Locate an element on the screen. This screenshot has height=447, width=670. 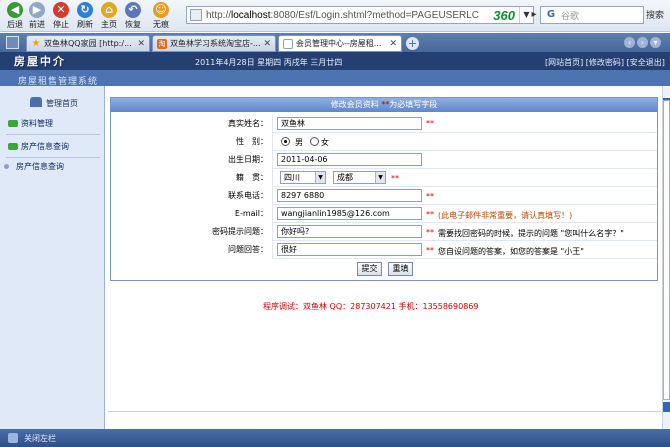
tab-menu-icon is located at coordinates (12, 42).